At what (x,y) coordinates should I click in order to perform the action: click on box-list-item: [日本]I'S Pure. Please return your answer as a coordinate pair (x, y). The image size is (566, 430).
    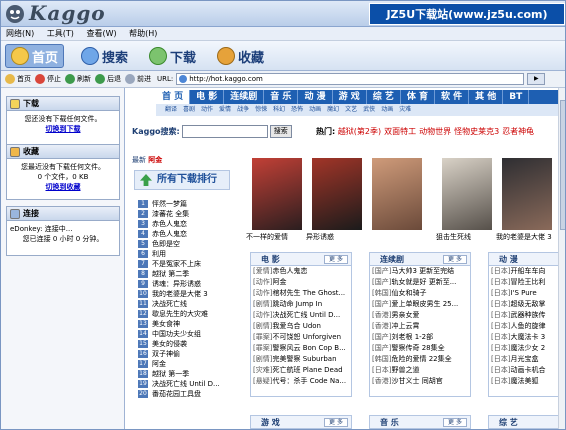
    Looking at the image, I should click on (523, 293).